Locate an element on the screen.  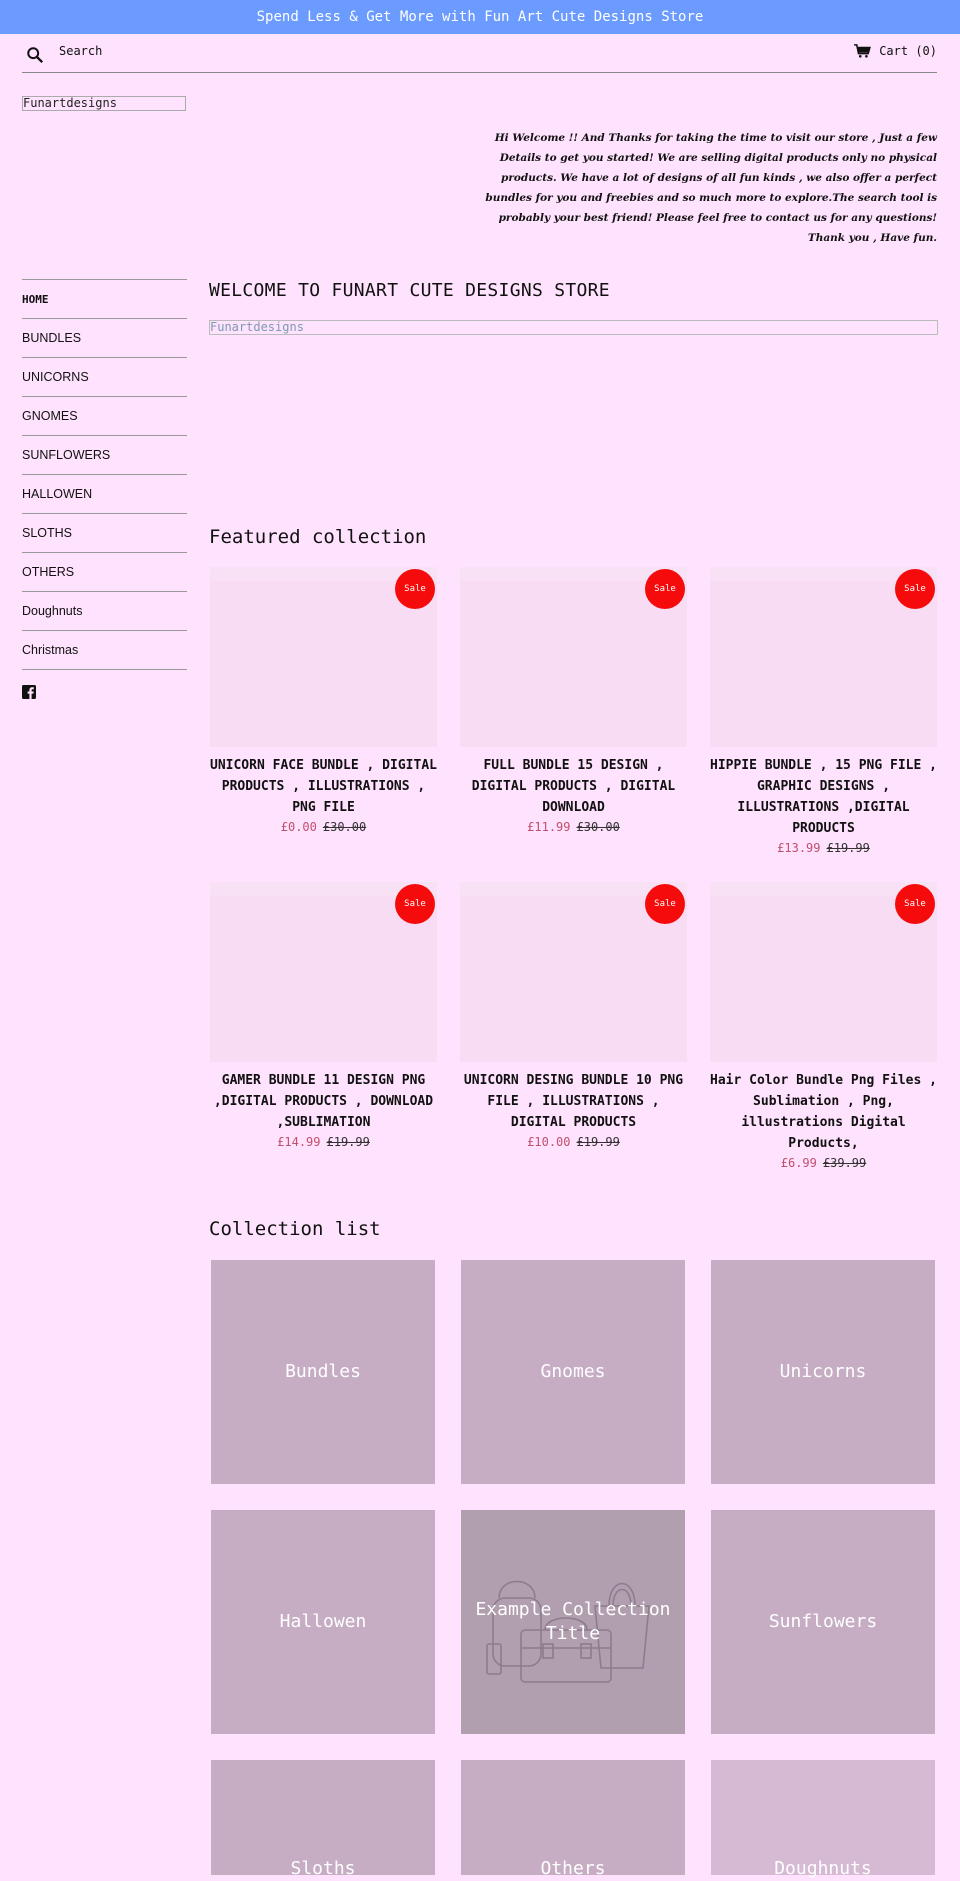
sidebar-item-unicorns: UNICORNS is located at coordinates (104, 376).